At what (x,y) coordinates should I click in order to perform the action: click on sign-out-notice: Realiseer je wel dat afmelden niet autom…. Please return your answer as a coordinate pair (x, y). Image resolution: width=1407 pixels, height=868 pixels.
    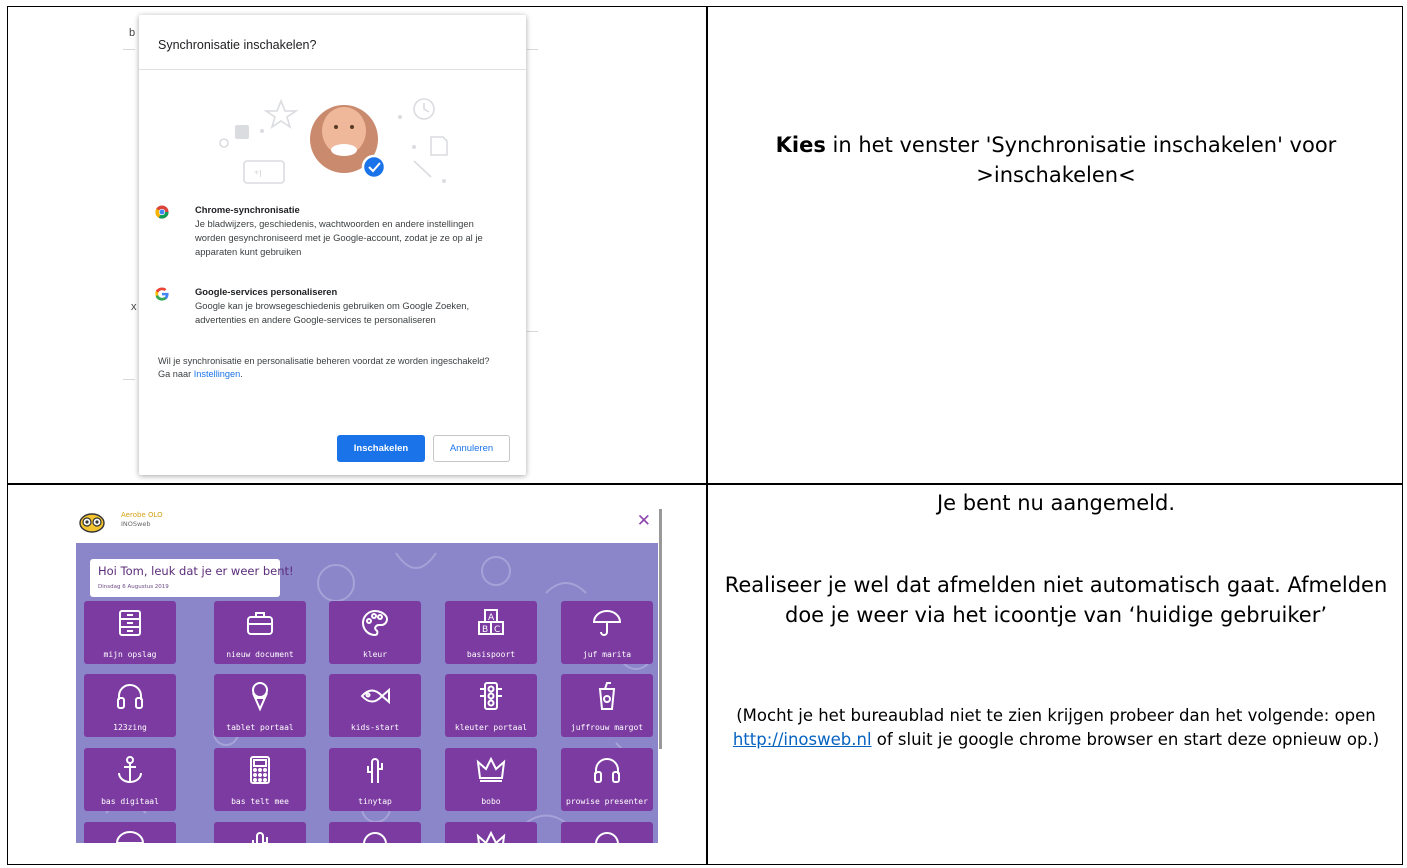
    Looking at the image, I should click on (1056, 600).